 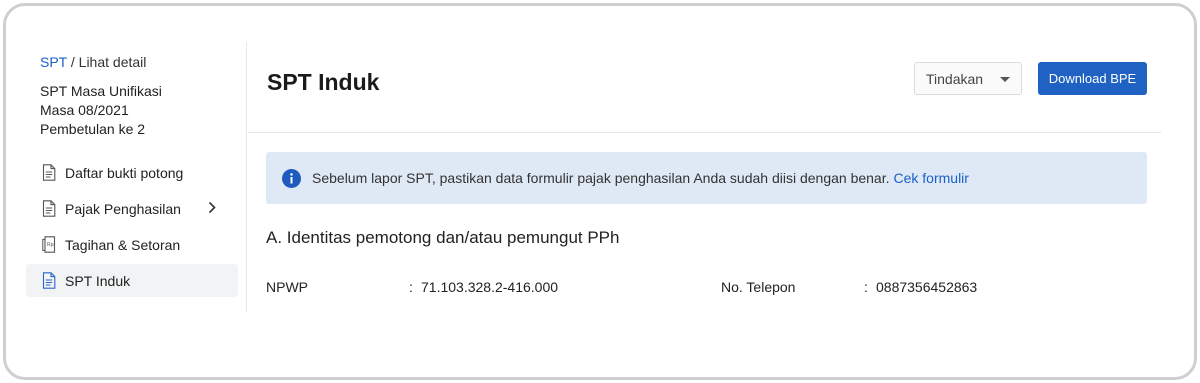 I want to click on sidebar-item-tagihan-setoran: Rp Tagihan & Setoran, so click(x=132, y=244).